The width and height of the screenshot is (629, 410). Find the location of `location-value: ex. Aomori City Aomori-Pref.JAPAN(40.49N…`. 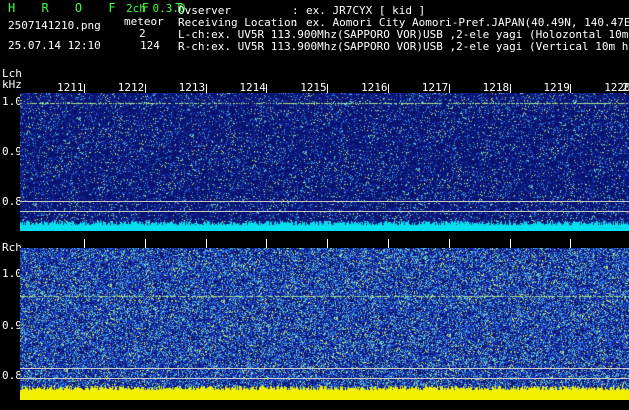

location-value: ex. Aomori City Aomori-Pref.JAPAN(40.49N… is located at coordinates (467, 22).